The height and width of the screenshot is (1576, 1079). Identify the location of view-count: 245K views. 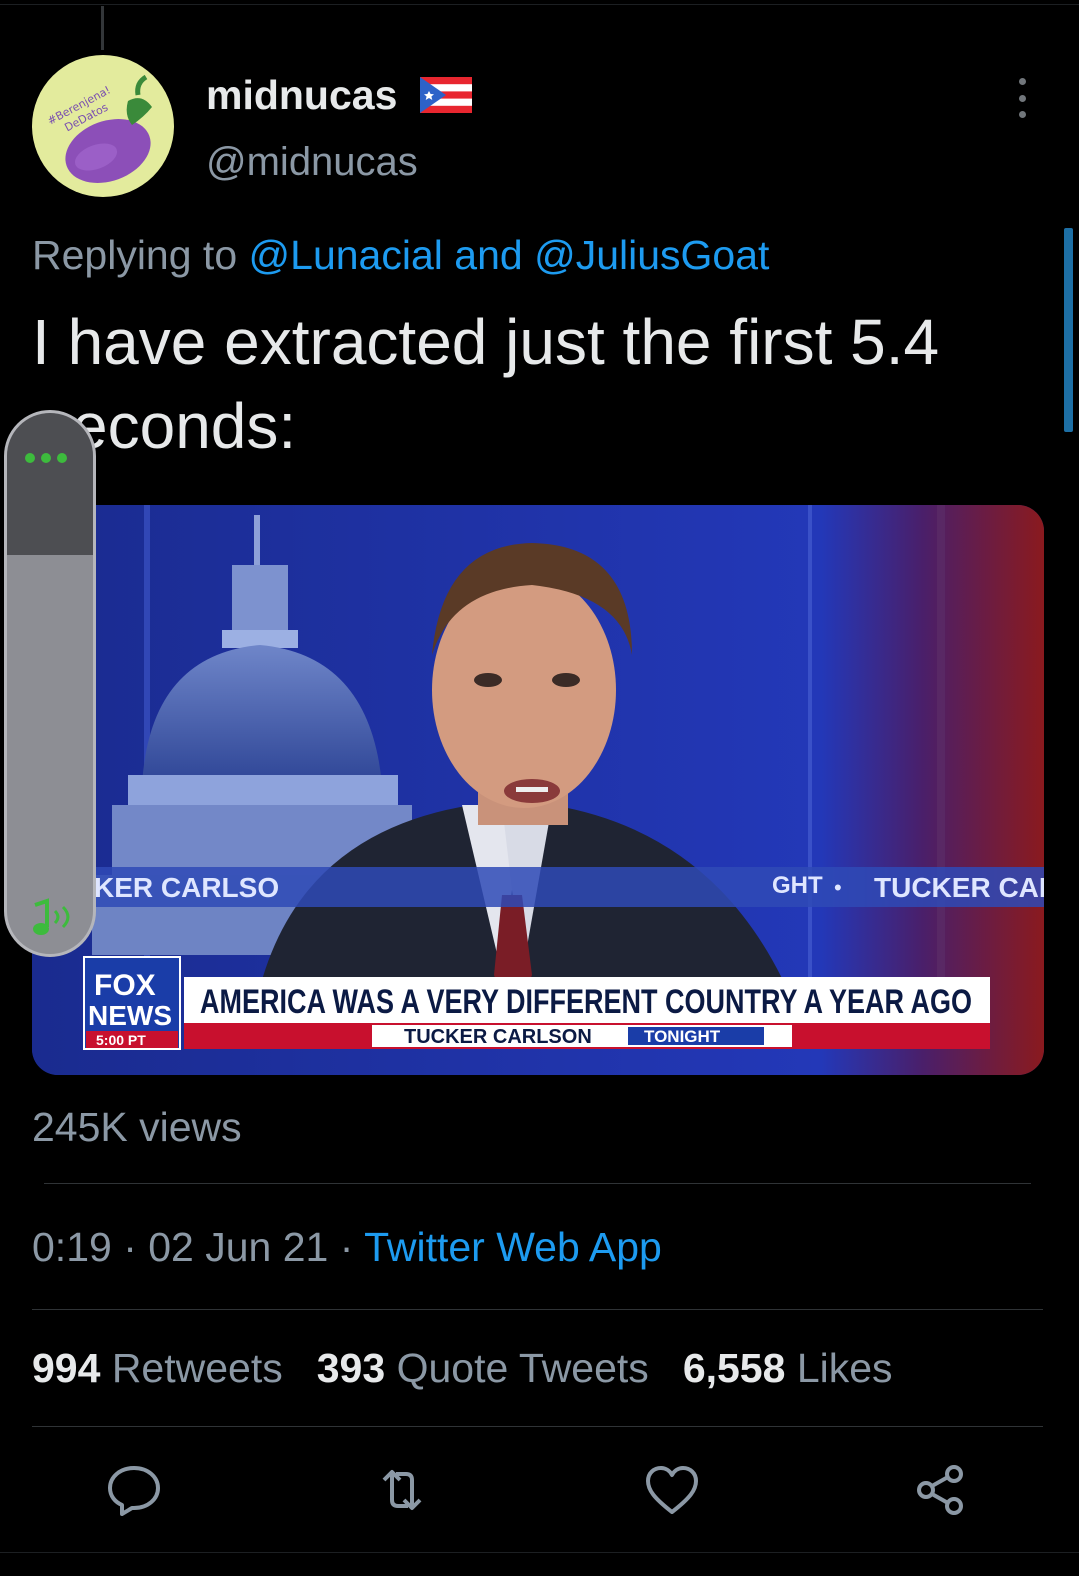
(137, 1127).